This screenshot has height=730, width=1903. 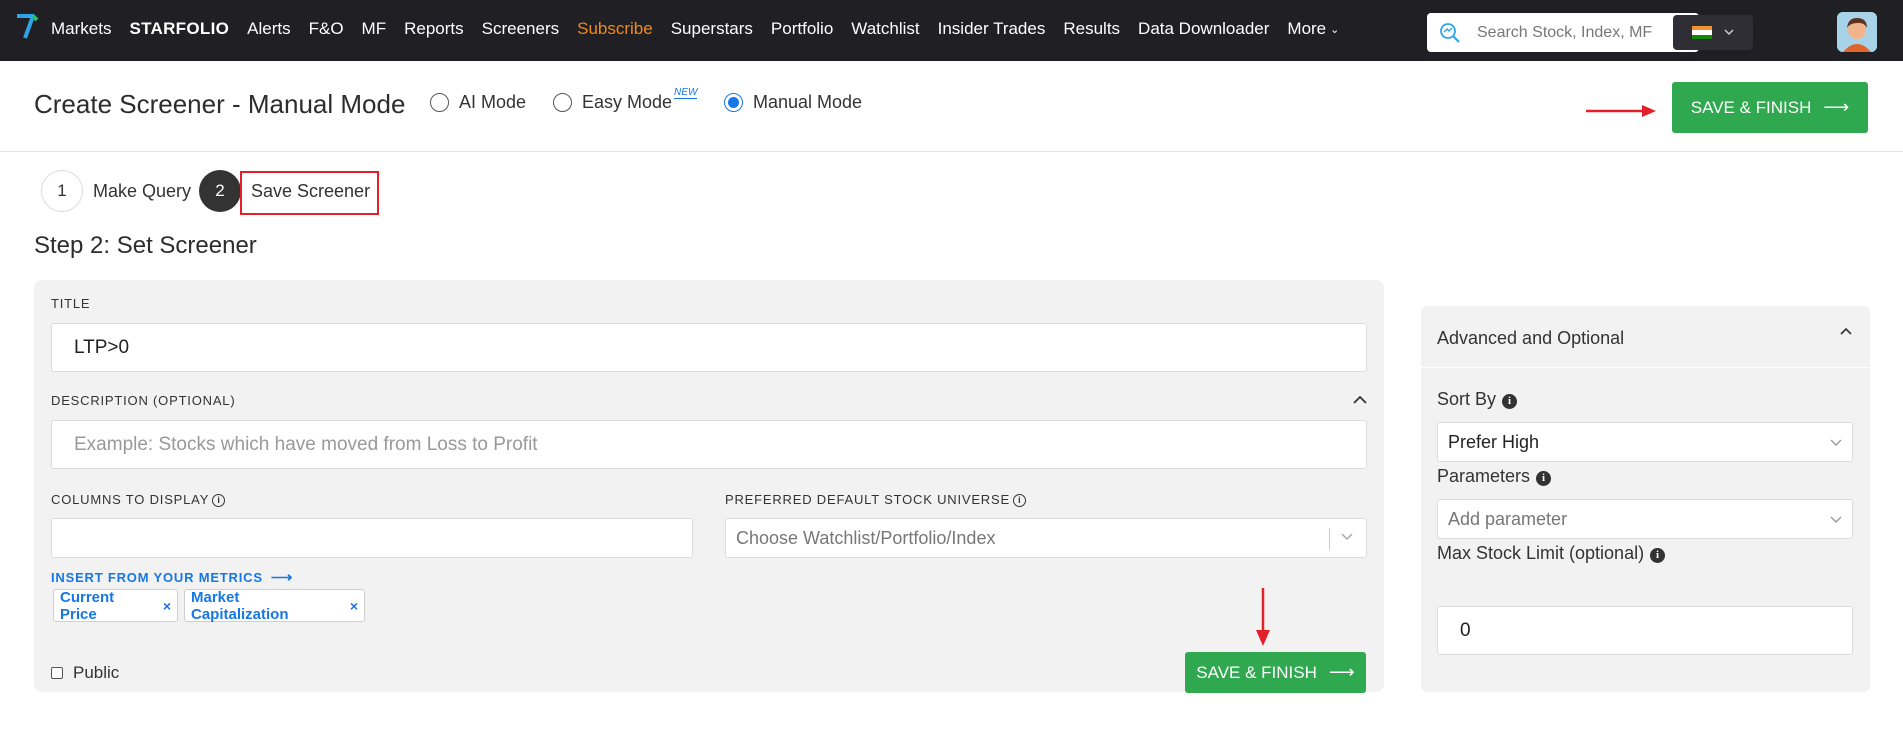 I want to click on parameters-label: Parameters i, so click(x=1494, y=476).